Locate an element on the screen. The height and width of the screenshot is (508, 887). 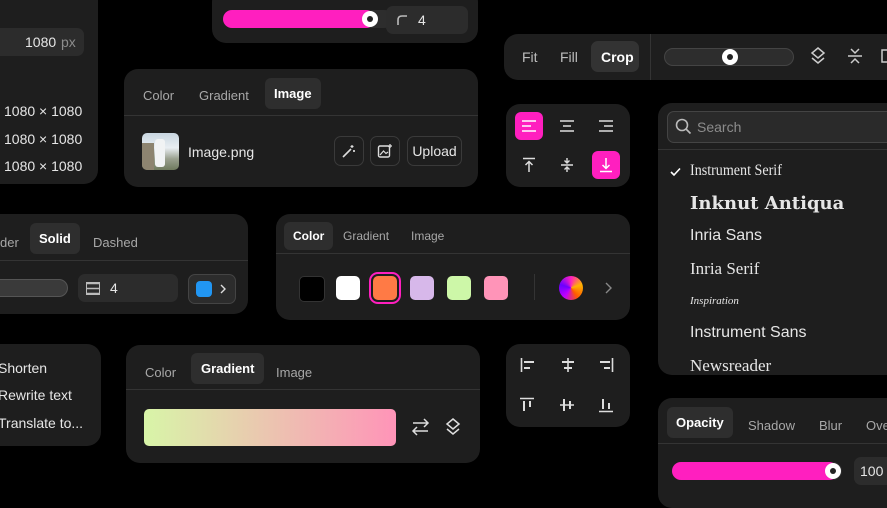
swap-icon is located at coordinates (420, 427).